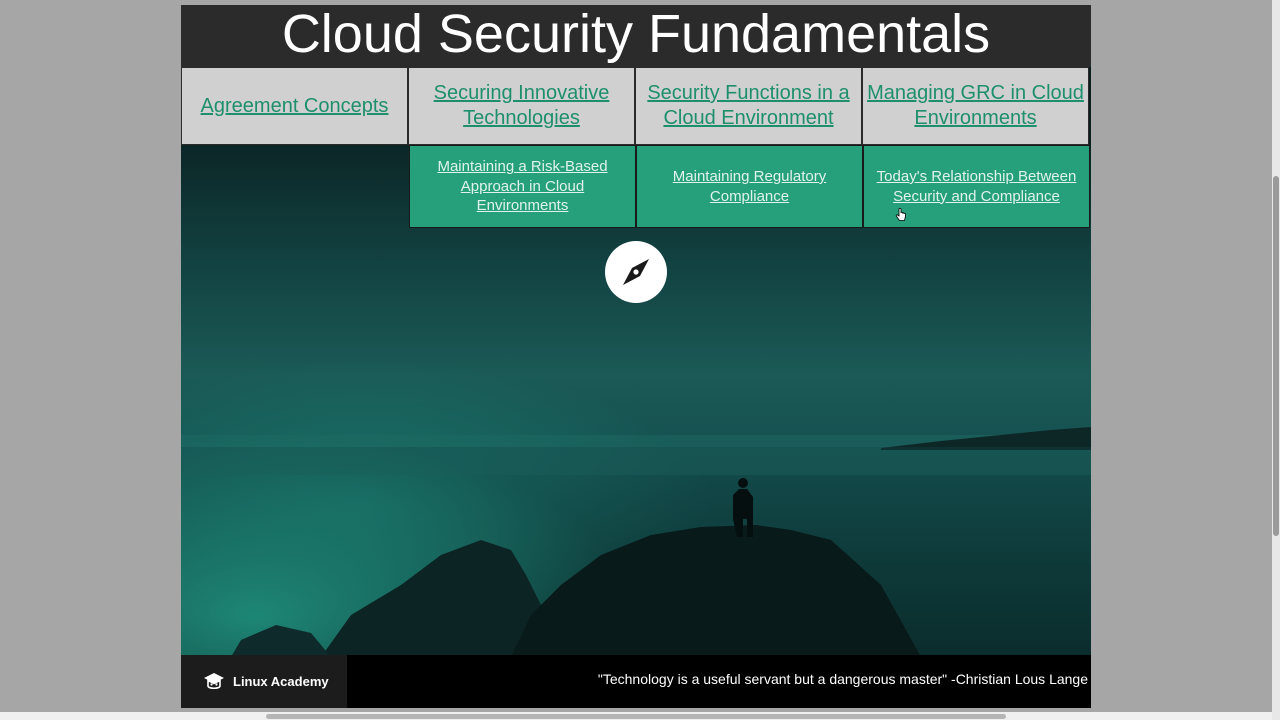 The width and height of the screenshot is (1280, 720). Describe the element at coordinates (636, 36) in the screenshot. I see `page-title: Cloud Security Fundamentals` at that location.